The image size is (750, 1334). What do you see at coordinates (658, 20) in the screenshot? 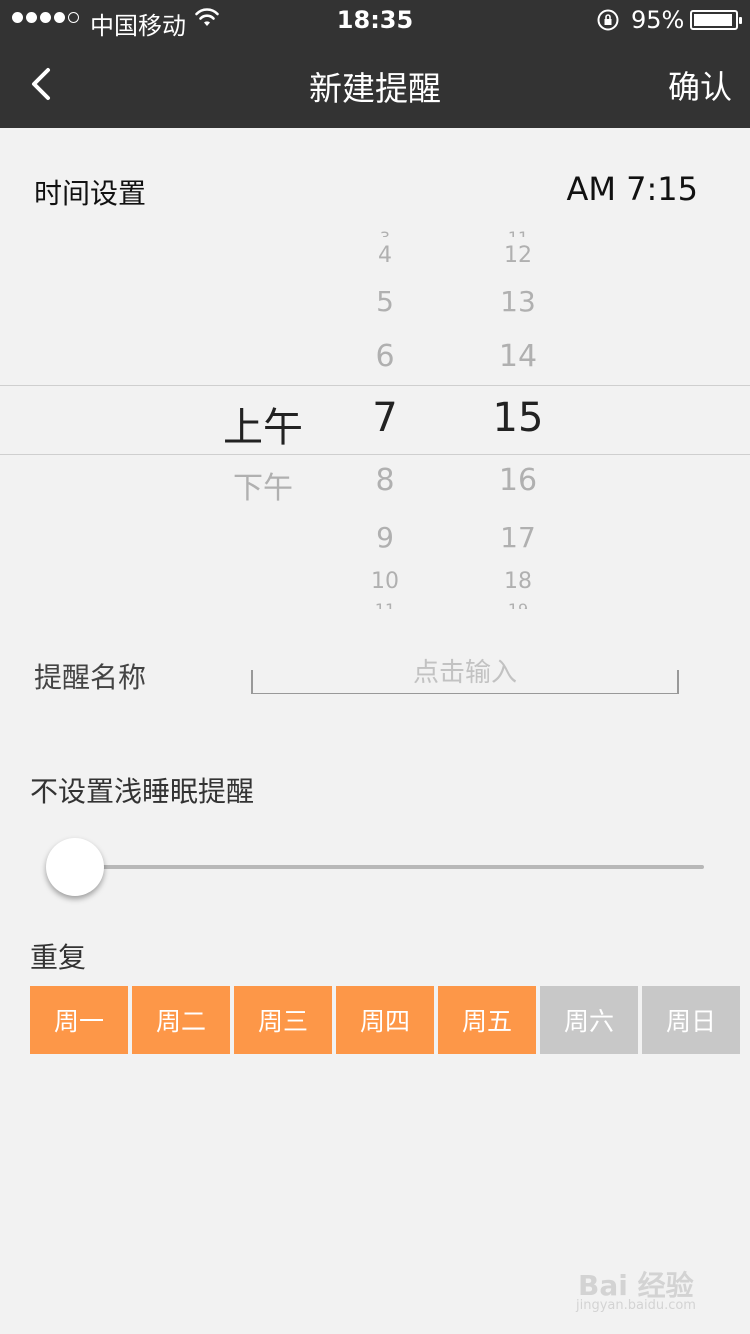
I see `battery-percent: 95%` at bounding box center [658, 20].